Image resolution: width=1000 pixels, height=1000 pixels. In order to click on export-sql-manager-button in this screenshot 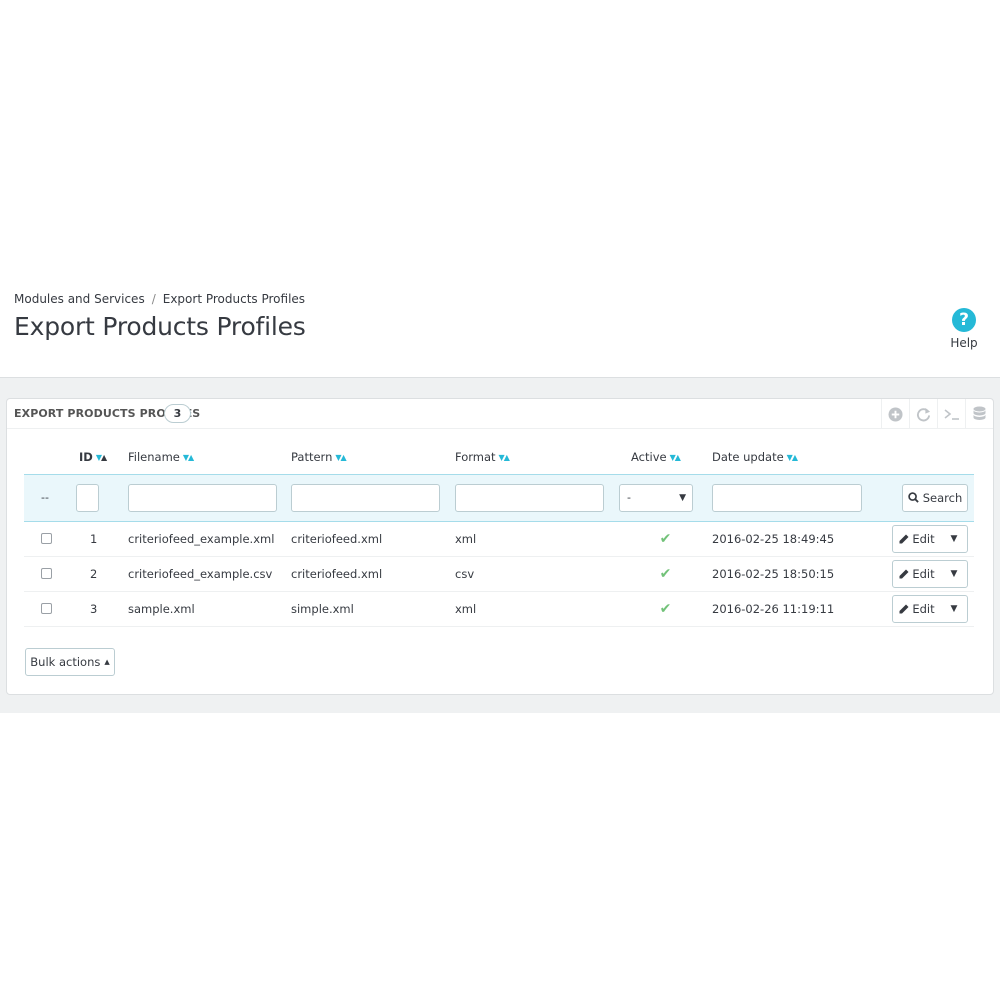, I will do `click(979, 414)`.